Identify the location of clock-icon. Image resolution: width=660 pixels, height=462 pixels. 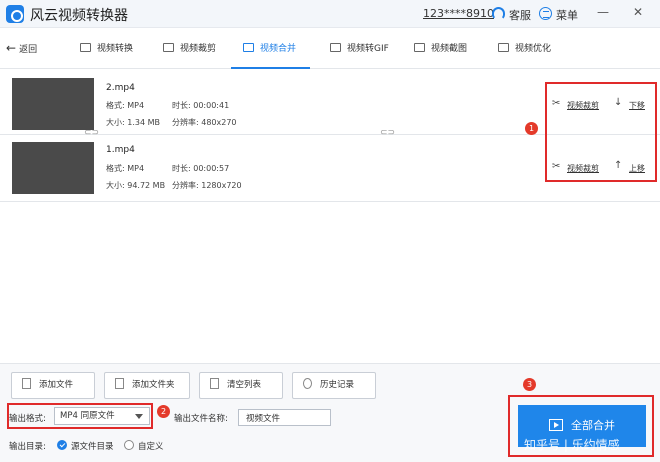
(307, 383).